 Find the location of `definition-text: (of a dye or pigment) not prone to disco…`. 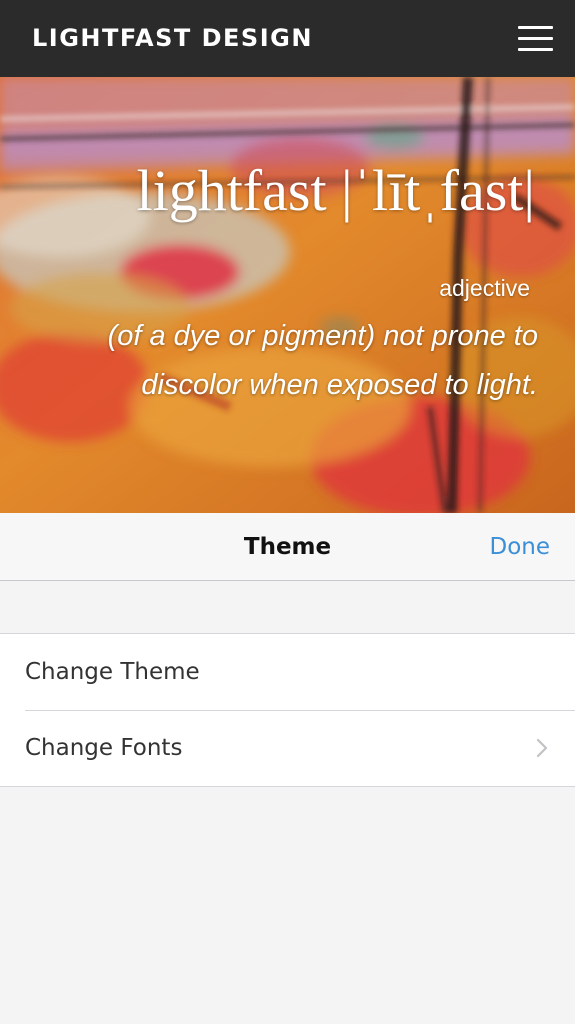

definition-text: (of a dye or pigment) not prone to disco… is located at coordinates (322, 360).